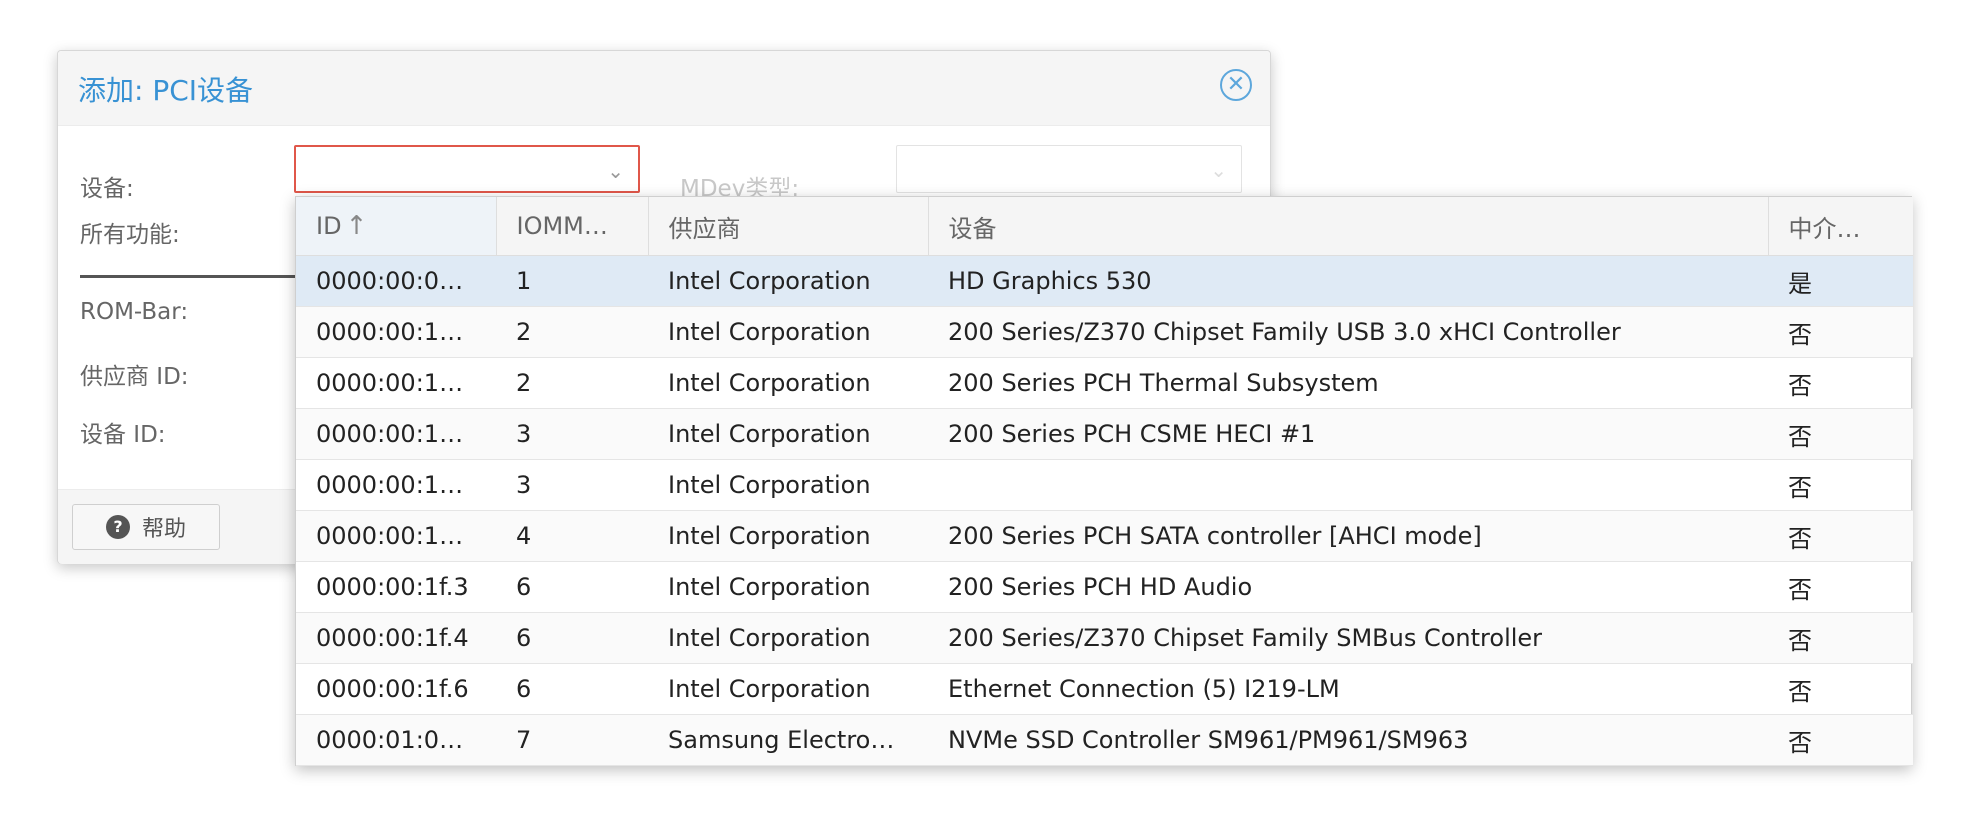 The width and height of the screenshot is (1978, 816). I want to click on column-header-label: 设备, so click(972, 228).